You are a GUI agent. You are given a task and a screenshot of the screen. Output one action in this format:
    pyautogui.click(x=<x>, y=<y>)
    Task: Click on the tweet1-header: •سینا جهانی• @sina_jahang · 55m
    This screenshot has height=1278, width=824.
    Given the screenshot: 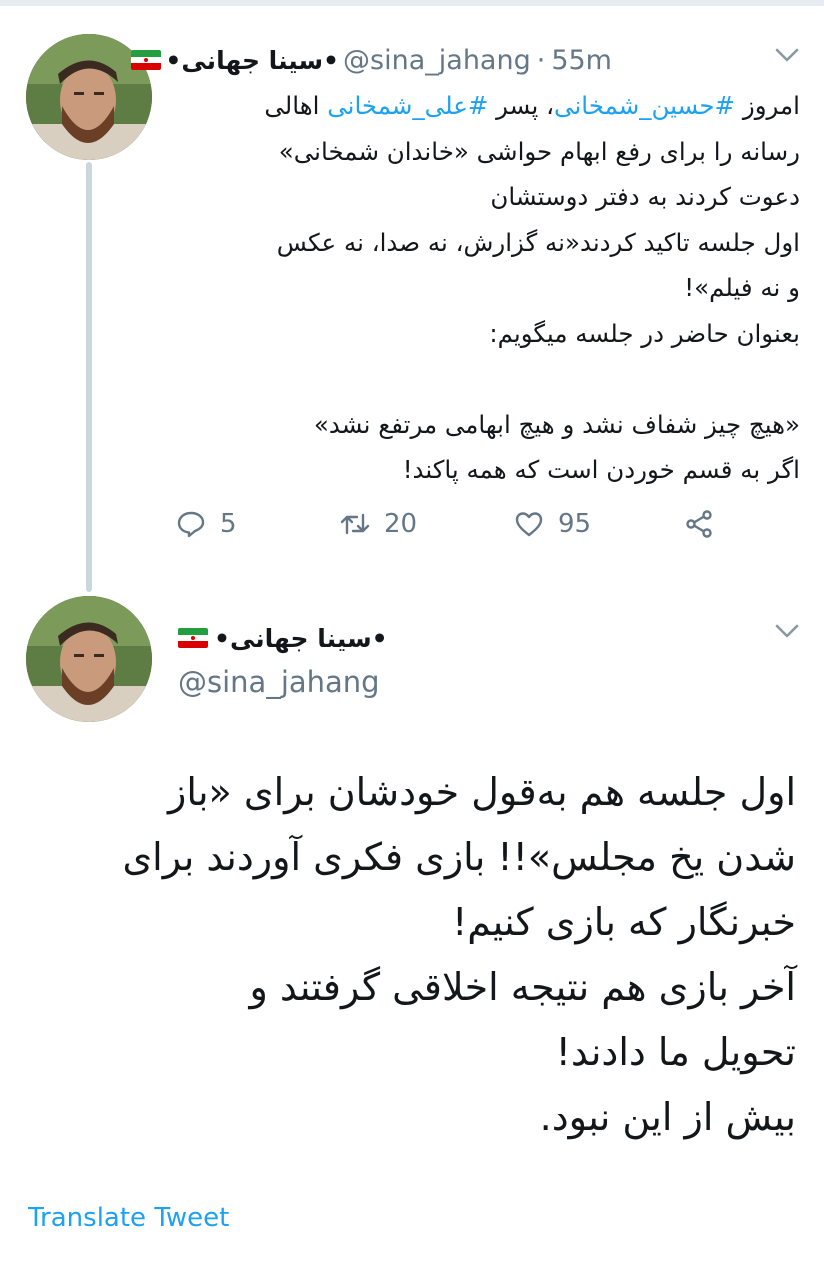 What is the action you would take?
    pyautogui.click(x=371, y=60)
    